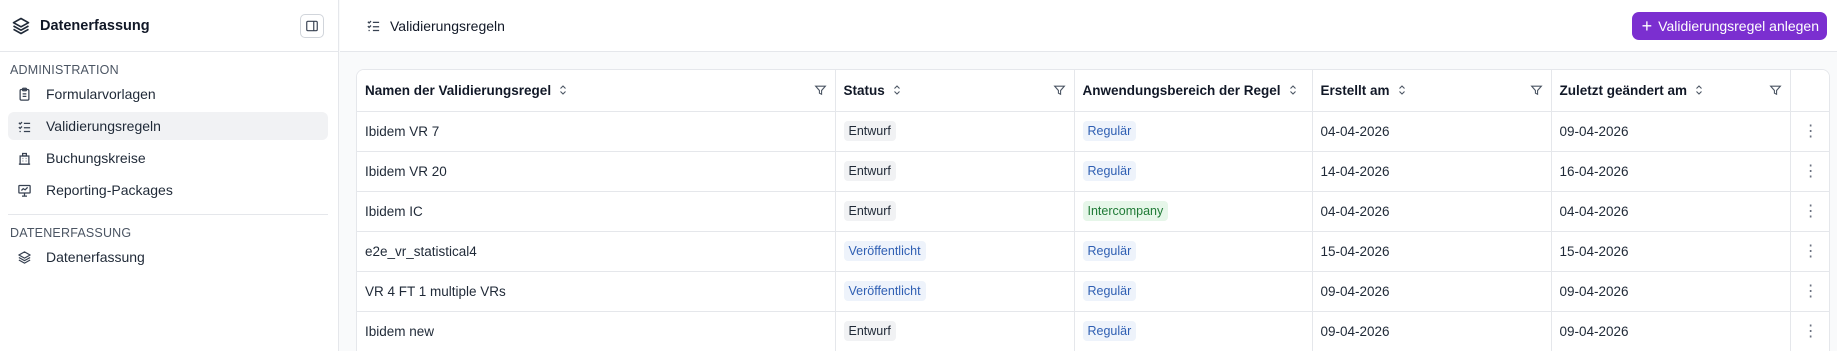  Describe the element at coordinates (864, 90) in the screenshot. I see `column-label: Status` at that location.